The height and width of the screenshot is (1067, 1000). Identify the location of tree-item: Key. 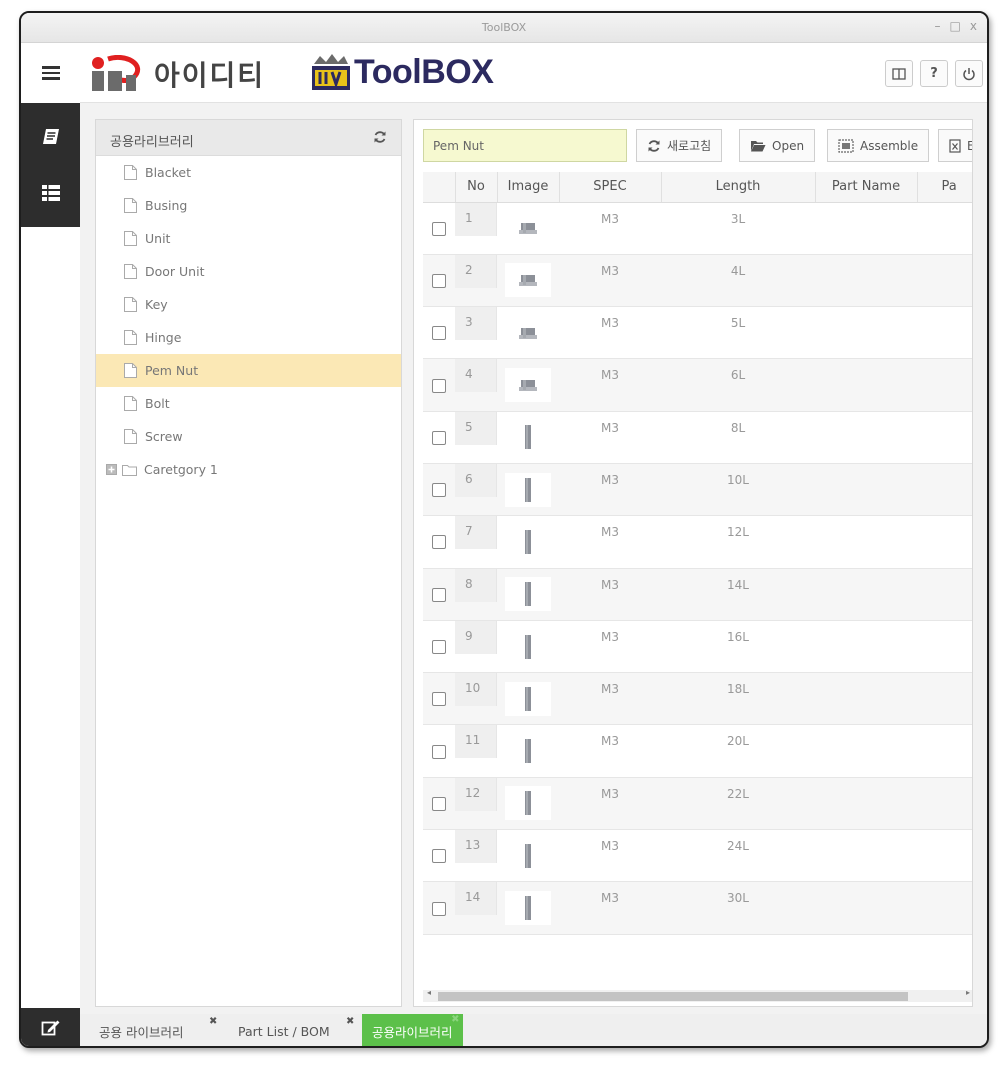
(248, 304).